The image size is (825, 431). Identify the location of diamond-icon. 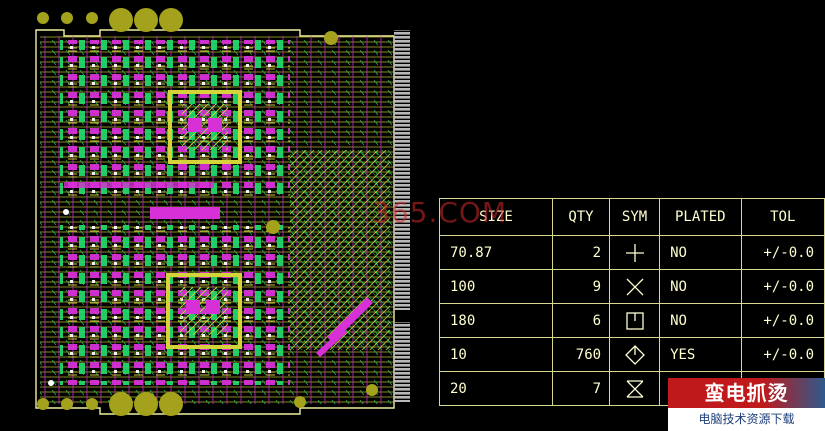
(634, 354).